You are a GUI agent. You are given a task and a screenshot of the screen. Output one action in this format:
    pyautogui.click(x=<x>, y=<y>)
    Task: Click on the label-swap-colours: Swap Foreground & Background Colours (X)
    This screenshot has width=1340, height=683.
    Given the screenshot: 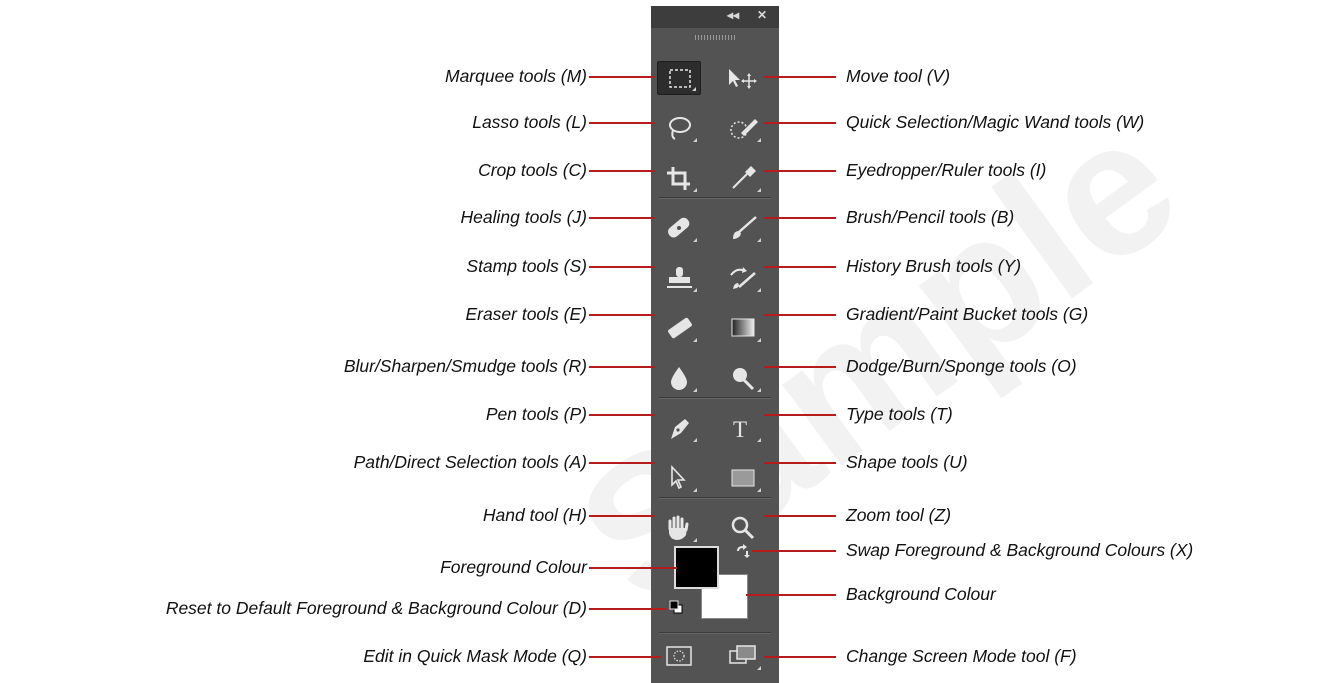 What is the action you would take?
    pyautogui.click(x=1020, y=550)
    